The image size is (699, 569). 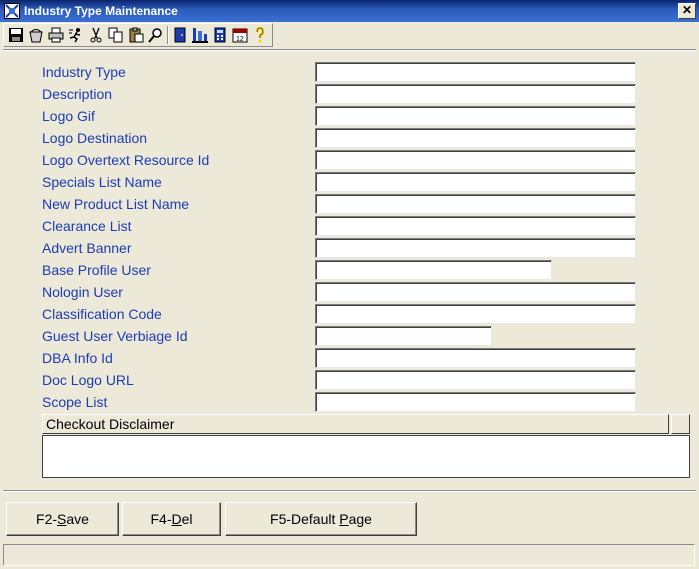 I want to click on description-input, so click(x=475, y=94).